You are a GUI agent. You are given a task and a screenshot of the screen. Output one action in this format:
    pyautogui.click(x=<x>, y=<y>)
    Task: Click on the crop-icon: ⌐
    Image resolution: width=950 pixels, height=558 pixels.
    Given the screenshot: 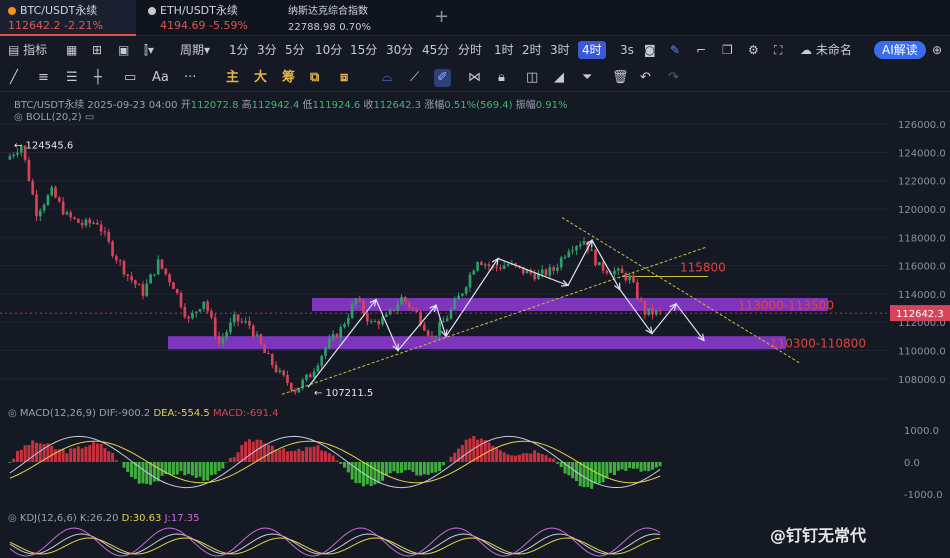 What is the action you would take?
    pyautogui.click(x=701, y=50)
    